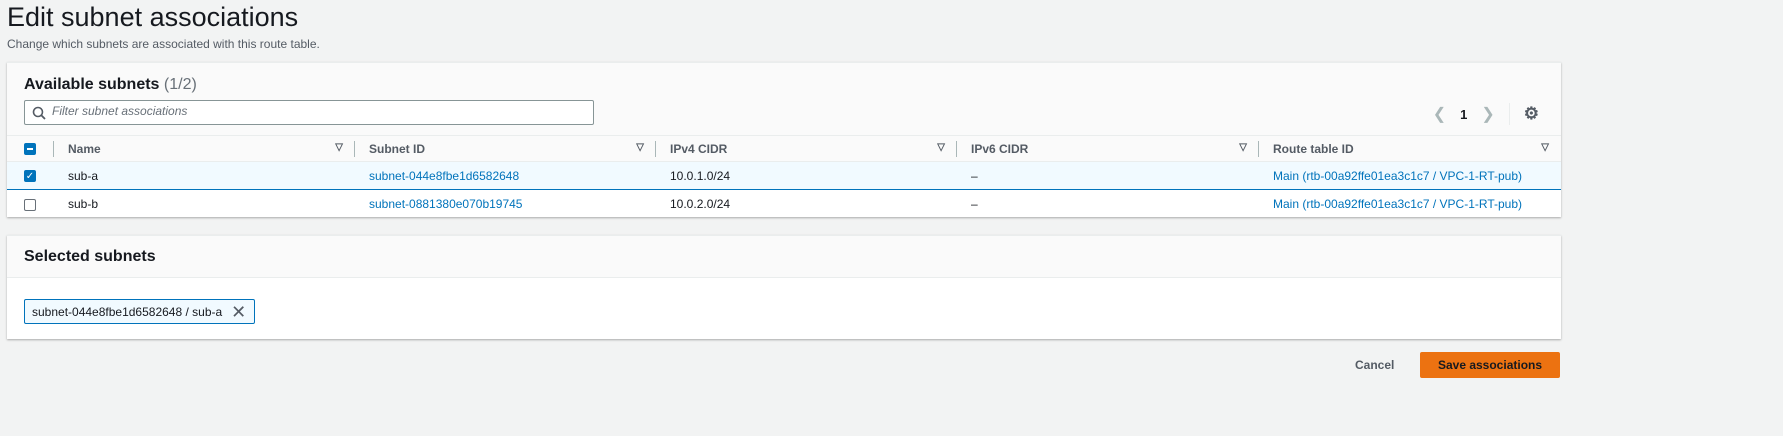  I want to click on column-label: Name, so click(84, 148).